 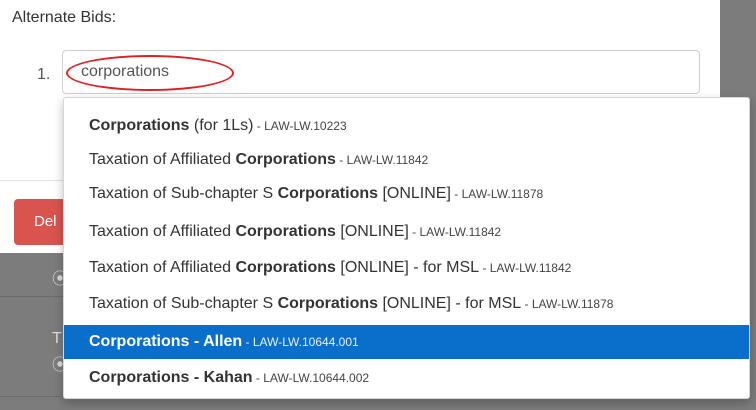 What do you see at coordinates (57, 338) in the screenshot?
I see `background-text-partial: T` at bounding box center [57, 338].